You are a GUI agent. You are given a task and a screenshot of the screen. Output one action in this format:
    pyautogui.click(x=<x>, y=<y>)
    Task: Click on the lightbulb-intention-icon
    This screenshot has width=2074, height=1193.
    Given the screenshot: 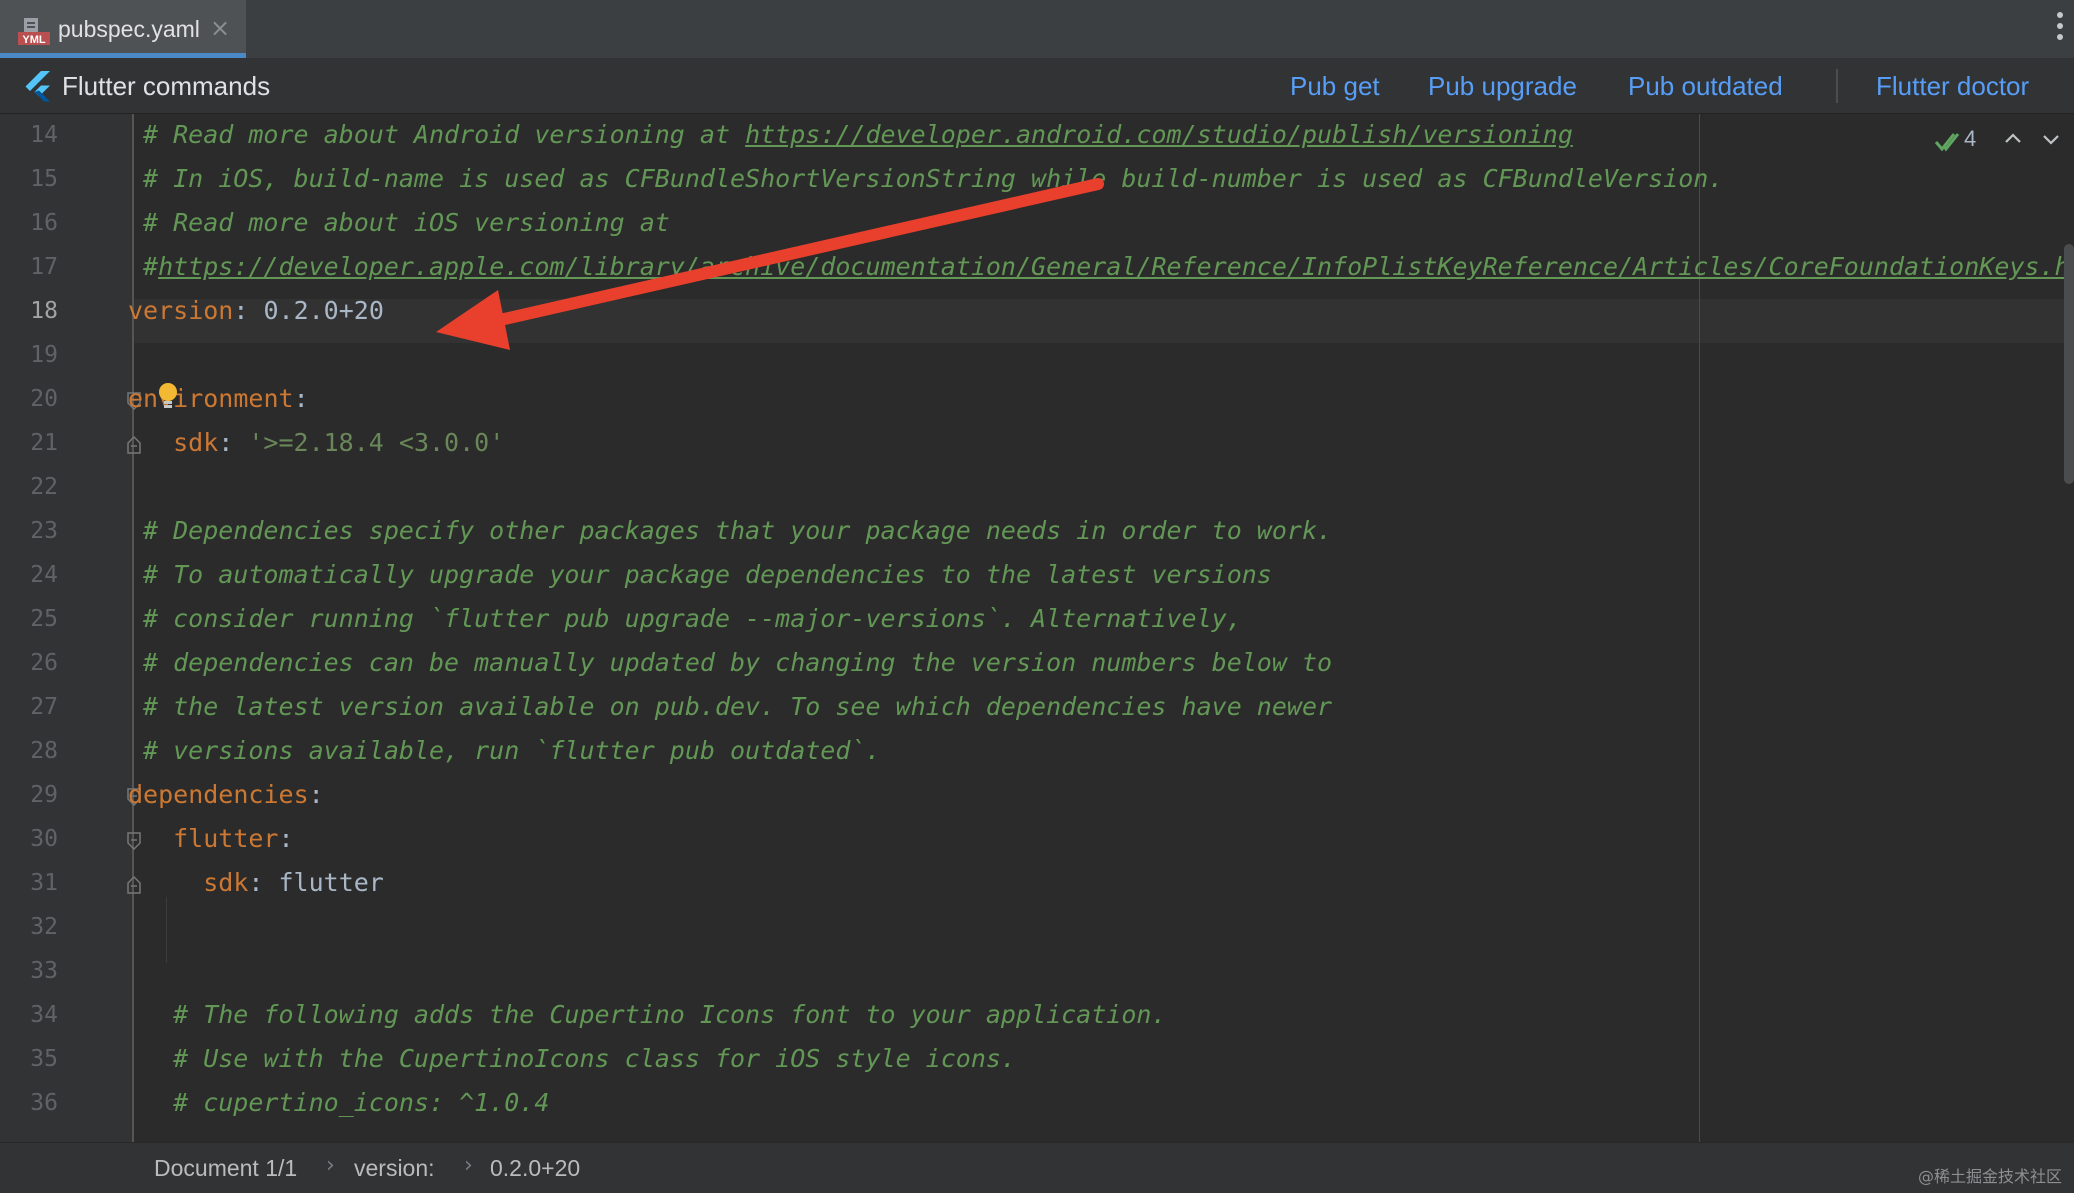 What is the action you would take?
    pyautogui.click(x=168, y=396)
    